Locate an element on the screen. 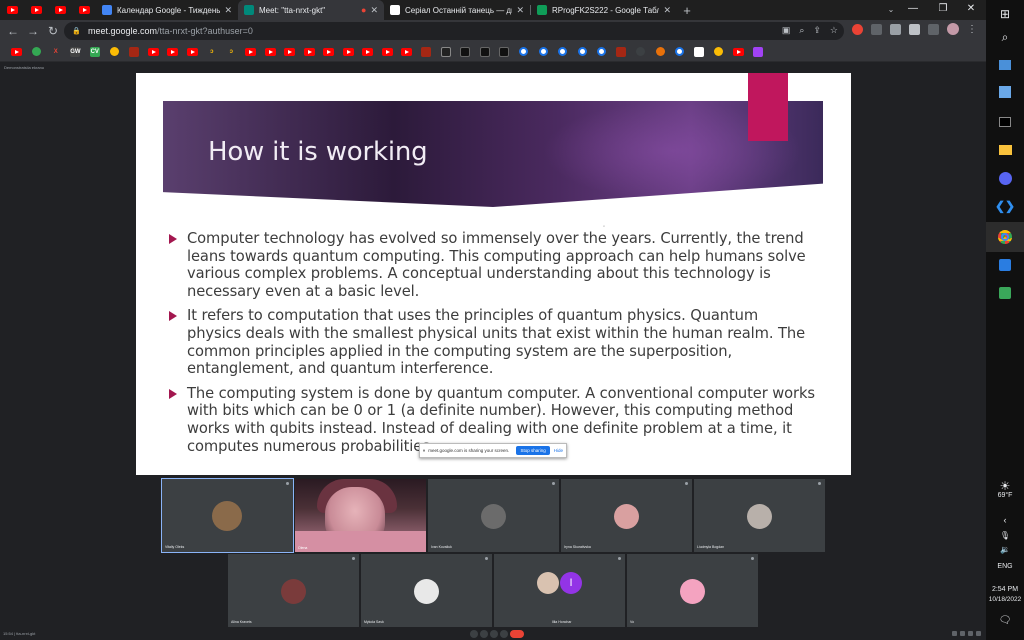 This screenshot has height=640, width=1024. extension-red-icon is located at coordinates (857, 29).